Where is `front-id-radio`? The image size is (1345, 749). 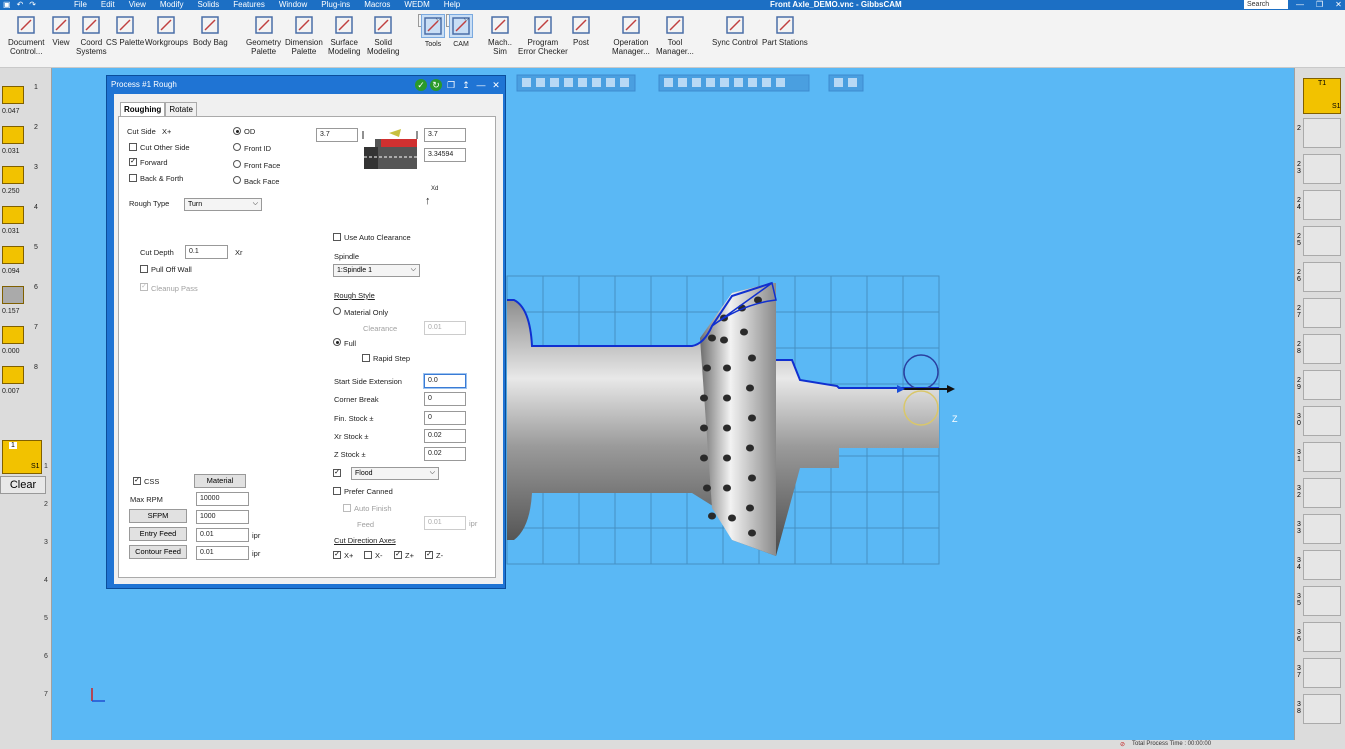 front-id-radio is located at coordinates (237, 147).